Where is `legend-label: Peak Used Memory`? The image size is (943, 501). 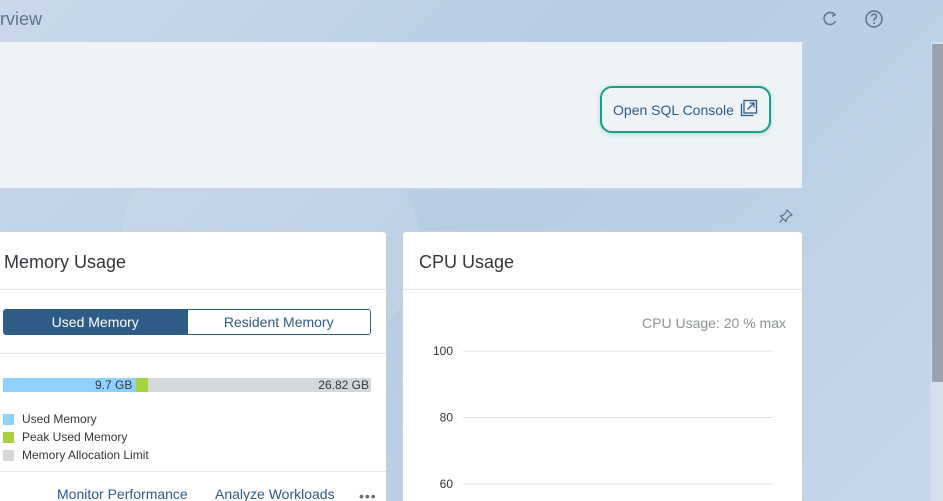
legend-label: Peak Used Memory is located at coordinates (75, 437).